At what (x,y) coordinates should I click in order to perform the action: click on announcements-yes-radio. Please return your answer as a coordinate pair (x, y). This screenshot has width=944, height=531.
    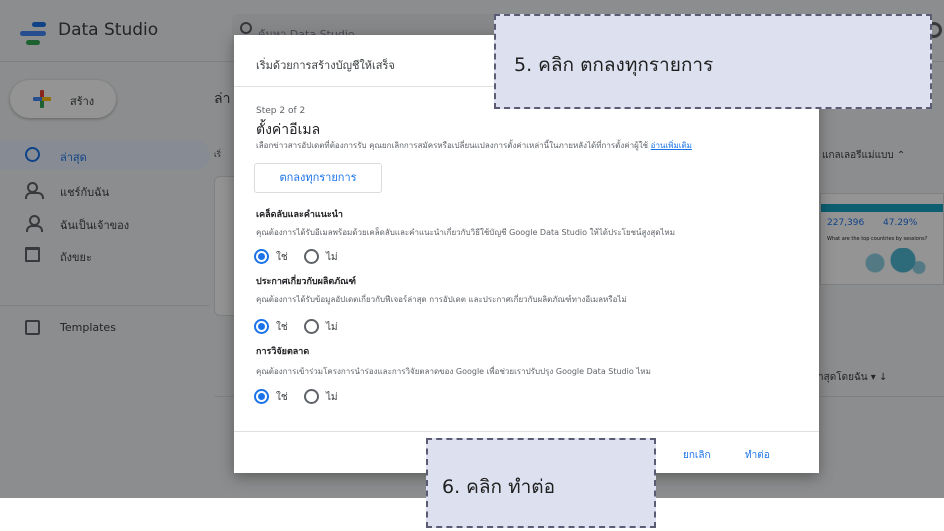
    Looking at the image, I should click on (261, 326).